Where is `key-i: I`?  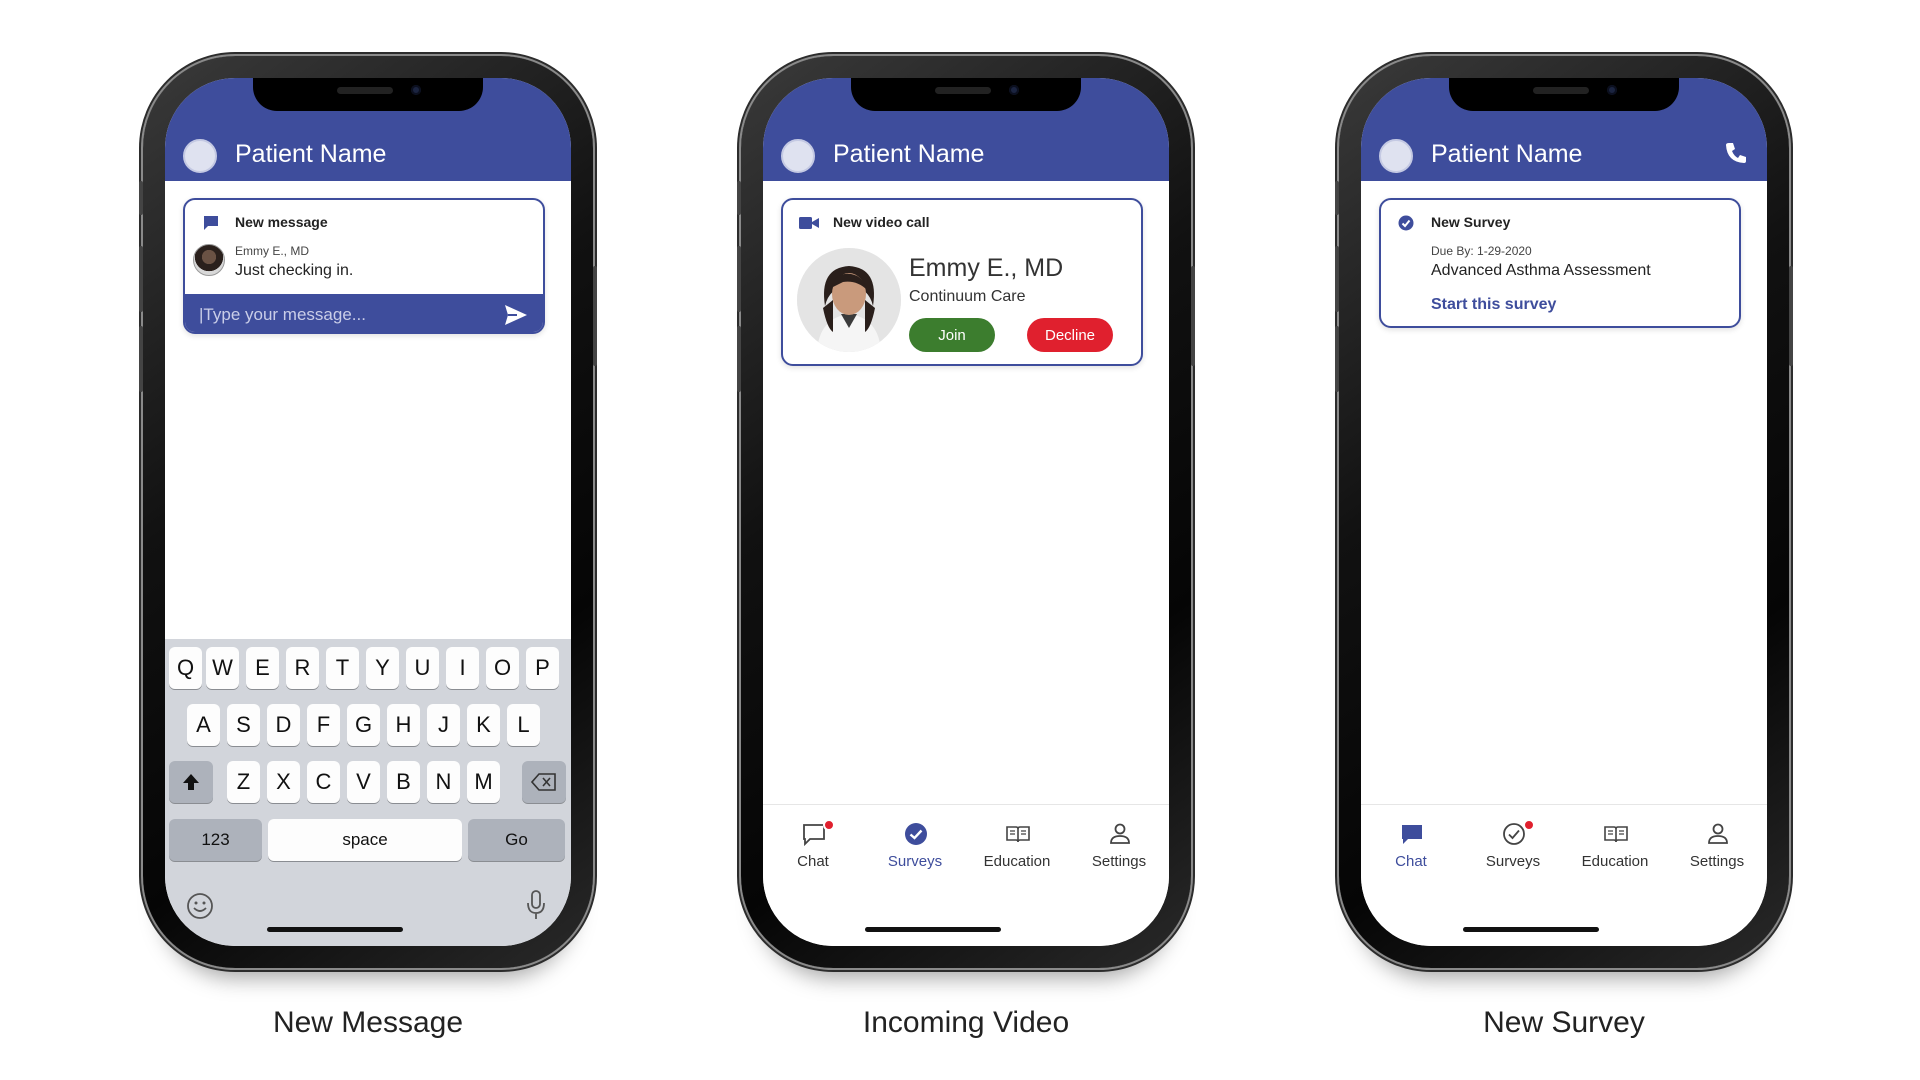
key-i: I is located at coordinates (462, 668).